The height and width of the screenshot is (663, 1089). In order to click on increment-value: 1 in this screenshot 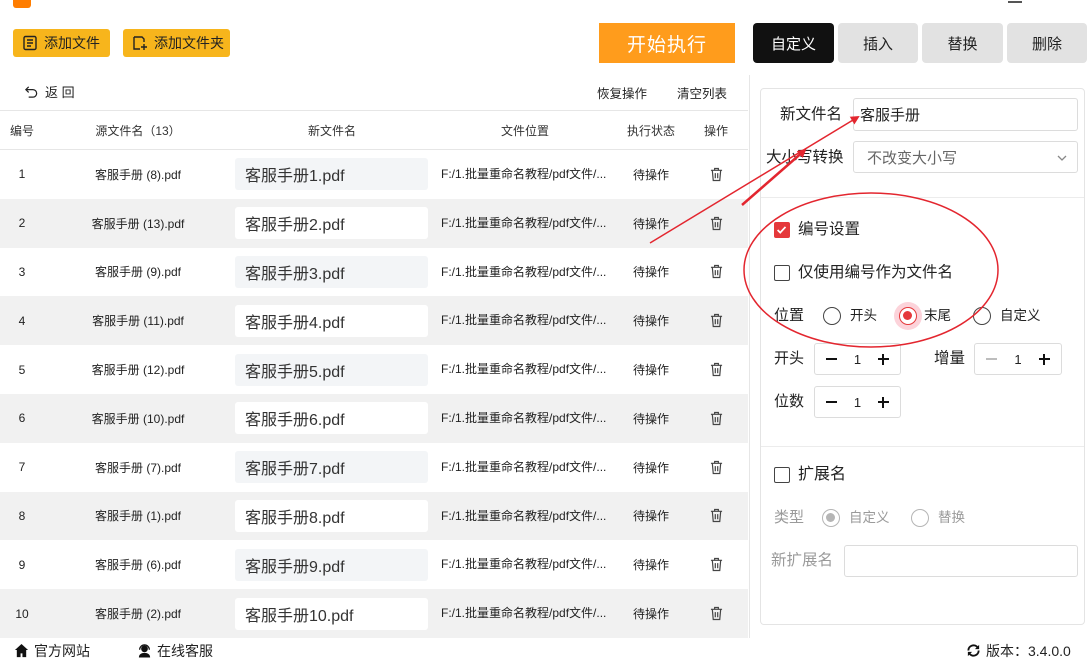, I will do `click(1017, 359)`.